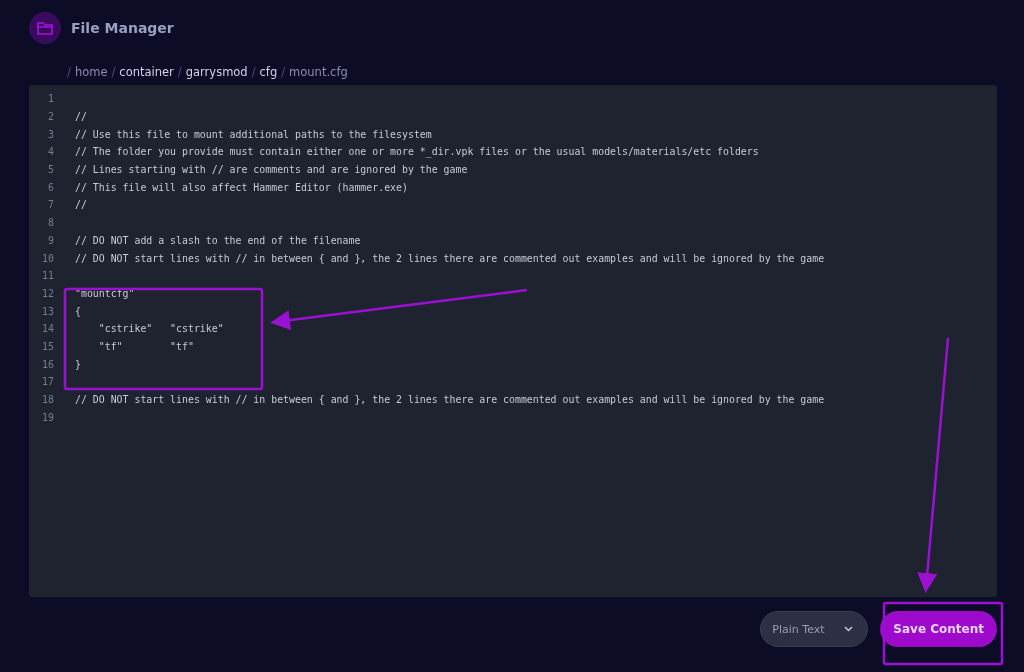  I want to click on line-number: 10, so click(47, 258).